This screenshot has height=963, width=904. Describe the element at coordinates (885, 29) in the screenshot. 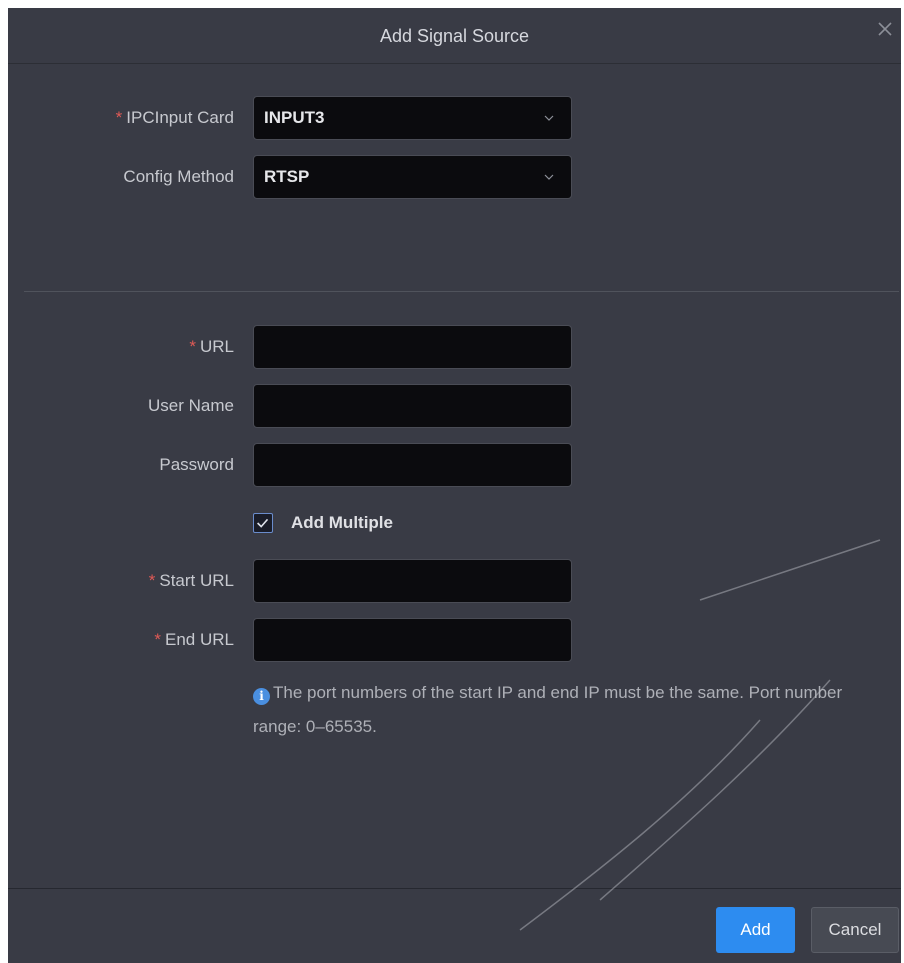

I see `close-icon` at that location.